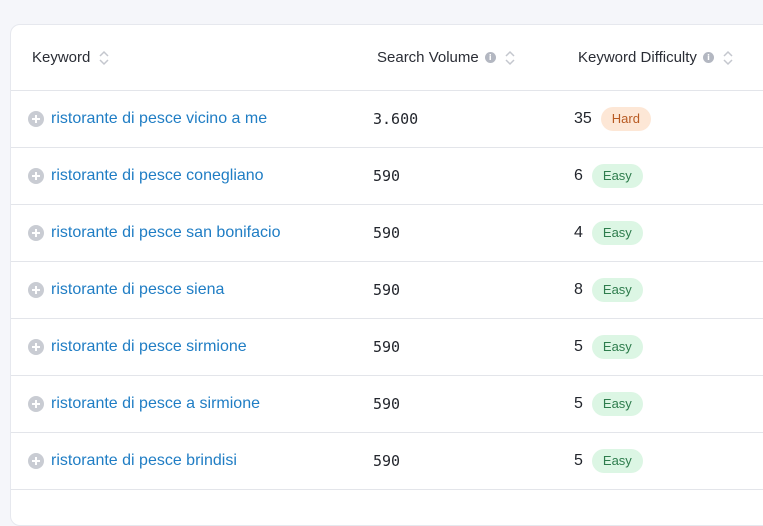 The width and height of the screenshot is (763, 526). I want to click on keyword-difficulty-cell: 4 Easy, so click(608, 233).